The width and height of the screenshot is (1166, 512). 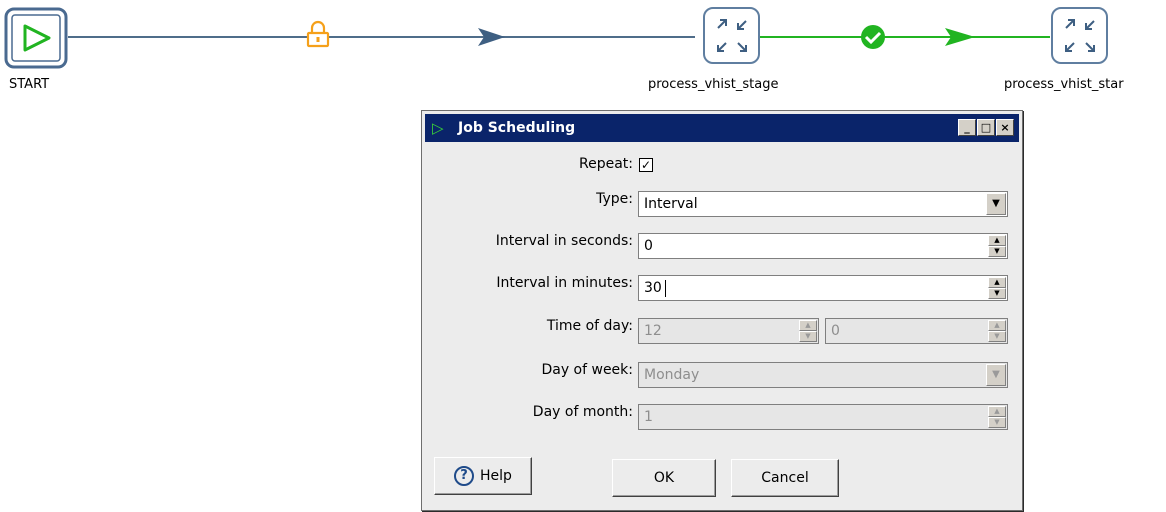 What do you see at coordinates (823, 246) in the screenshot?
I see `interval-seconds-input: 0 ▲ ▼` at bounding box center [823, 246].